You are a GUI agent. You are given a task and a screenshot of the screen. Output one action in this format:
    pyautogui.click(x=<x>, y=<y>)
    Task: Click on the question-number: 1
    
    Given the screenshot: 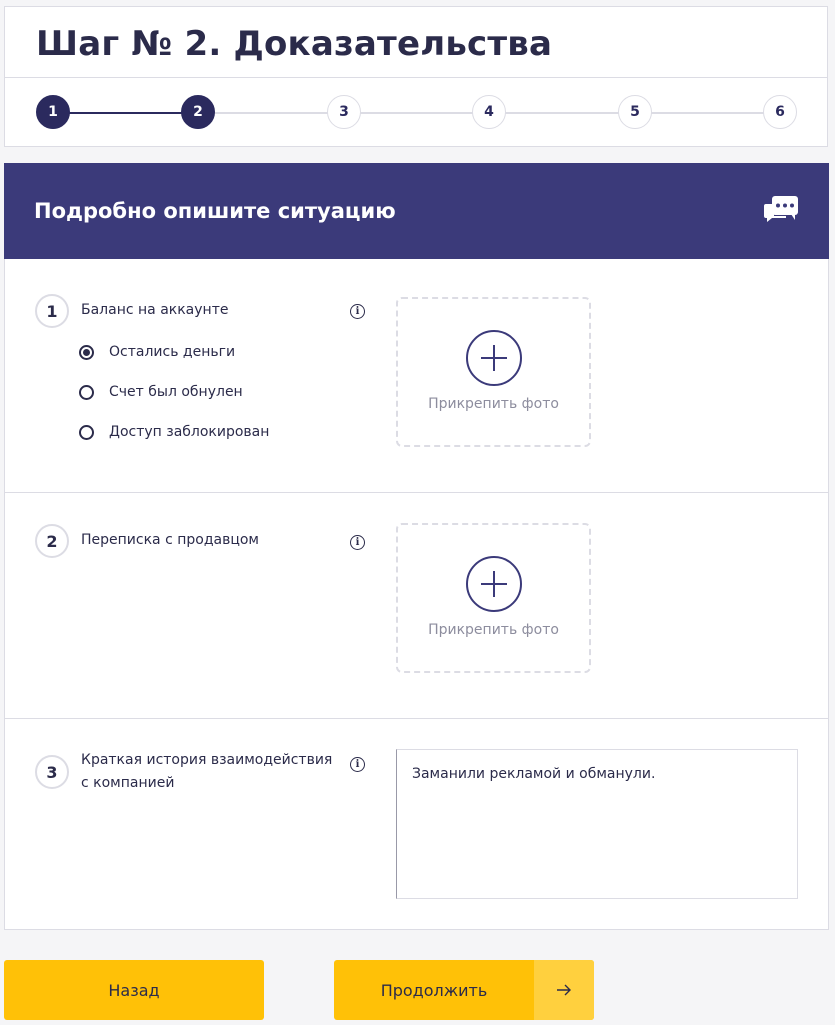 What is the action you would take?
    pyautogui.click(x=52, y=311)
    